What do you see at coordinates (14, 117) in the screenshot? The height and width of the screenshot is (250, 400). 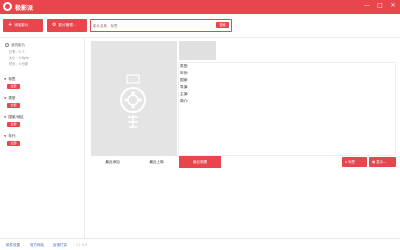 I see `section-country: ▼ 国家/地区` at bounding box center [14, 117].